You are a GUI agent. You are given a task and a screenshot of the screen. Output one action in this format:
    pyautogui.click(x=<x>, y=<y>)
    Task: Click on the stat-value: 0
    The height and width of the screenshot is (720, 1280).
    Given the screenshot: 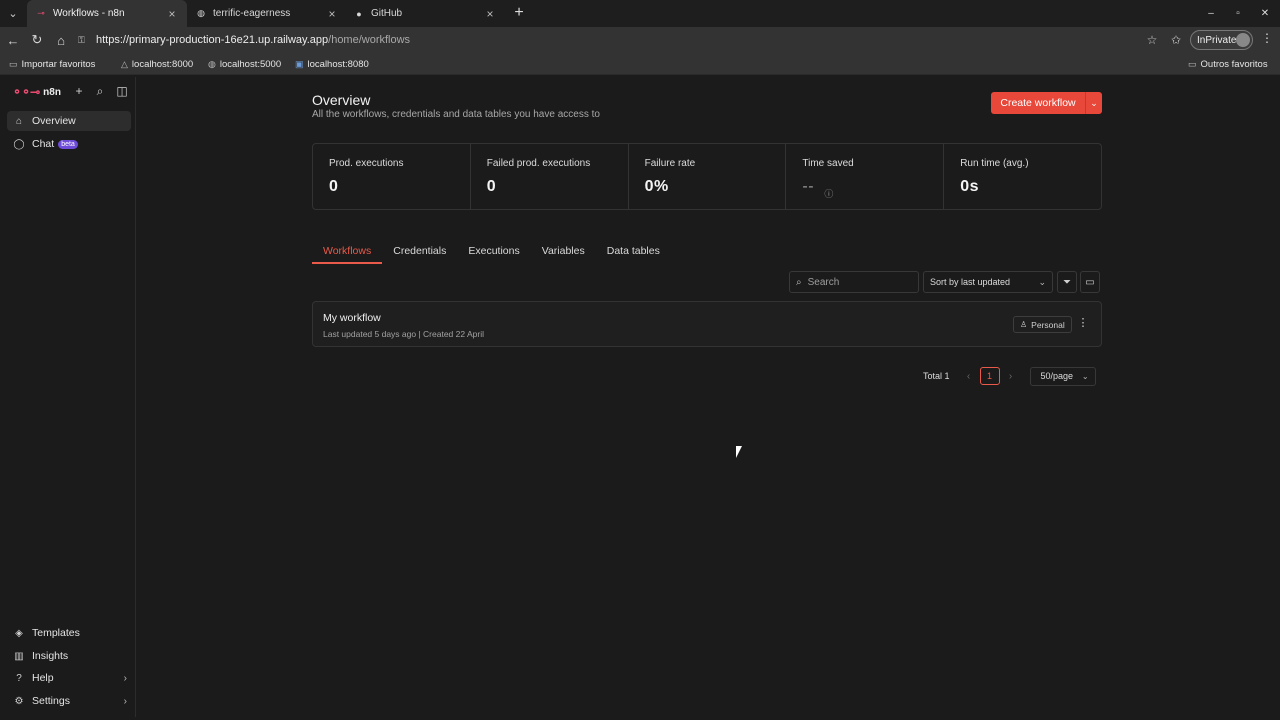 What is the action you would take?
    pyautogui.click(x=491, y=186)
    